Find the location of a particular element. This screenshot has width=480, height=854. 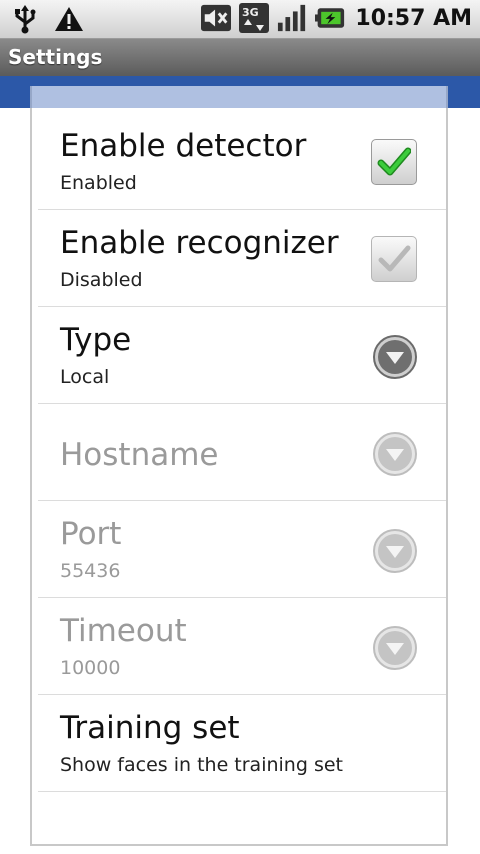

svg-text: 3G is located at coordinates (250, 12).